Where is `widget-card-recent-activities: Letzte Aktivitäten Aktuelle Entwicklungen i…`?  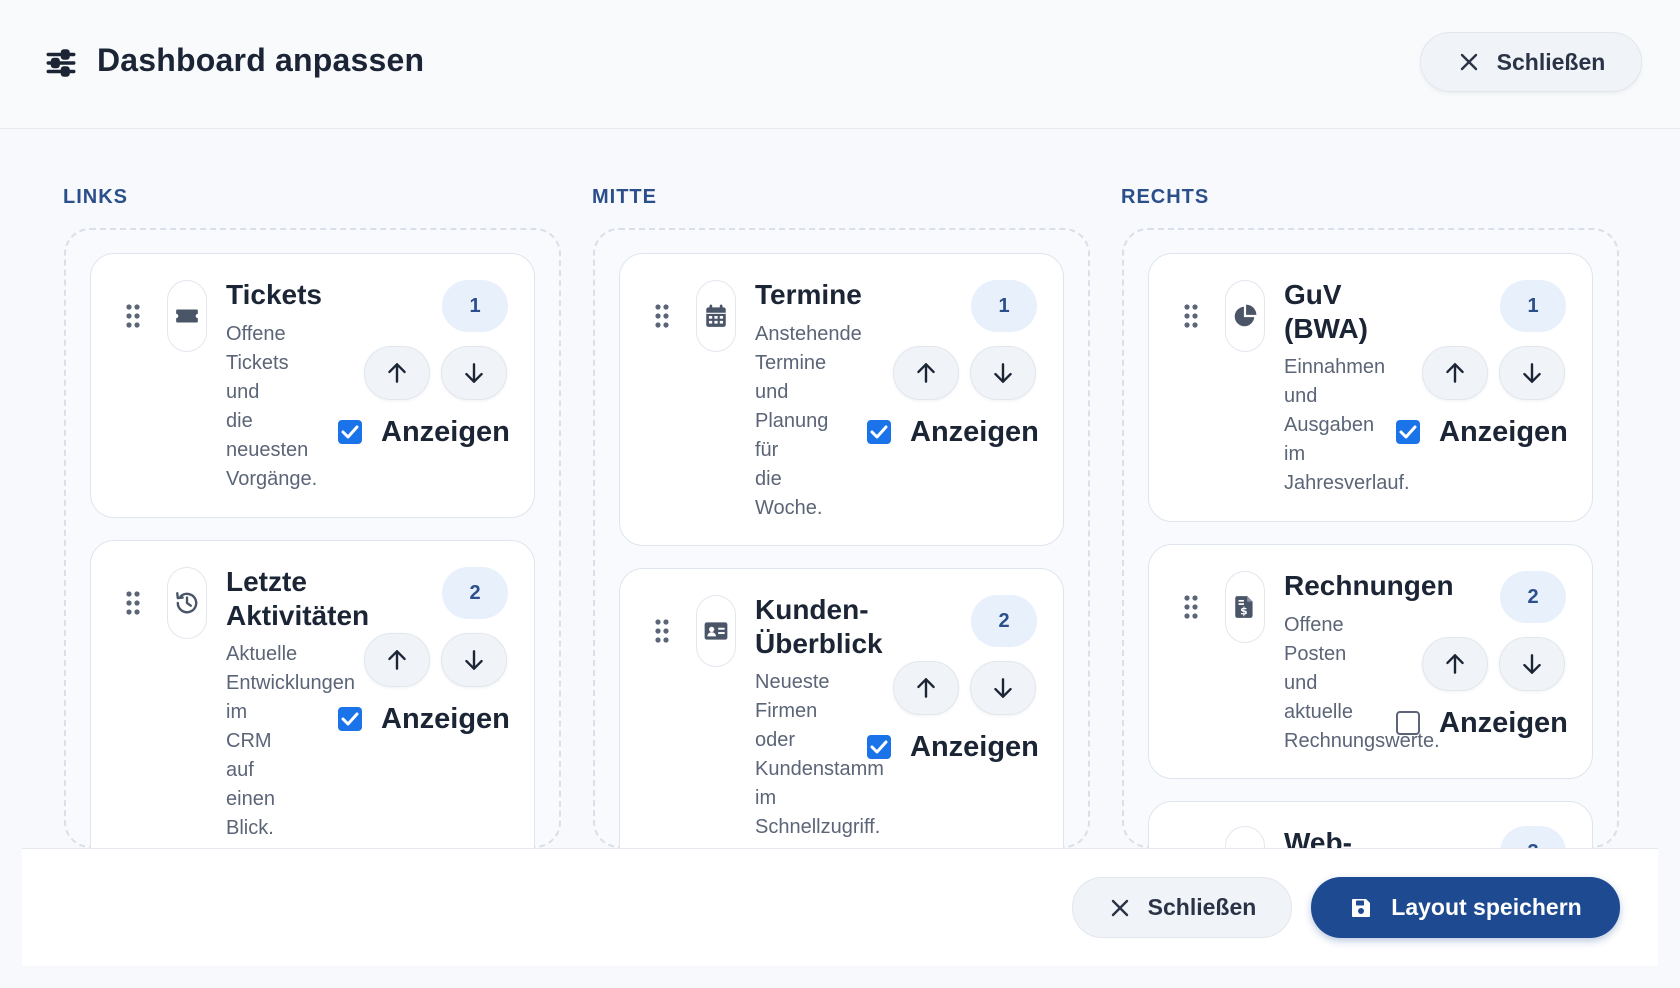 widget-card-recent-activities: Letzte Aktivitäten Aktuelle Entwicklungen i… is located at coordinates (312, 710).